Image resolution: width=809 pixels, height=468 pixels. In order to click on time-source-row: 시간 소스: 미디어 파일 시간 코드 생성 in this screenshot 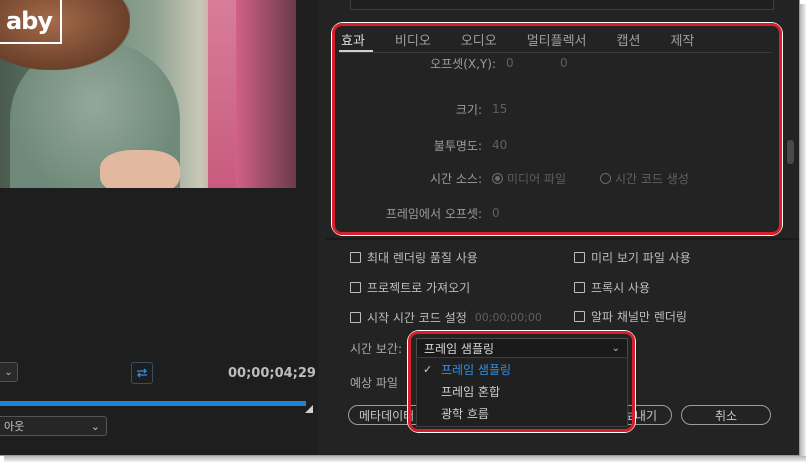, I will do `click(509, 178)`.